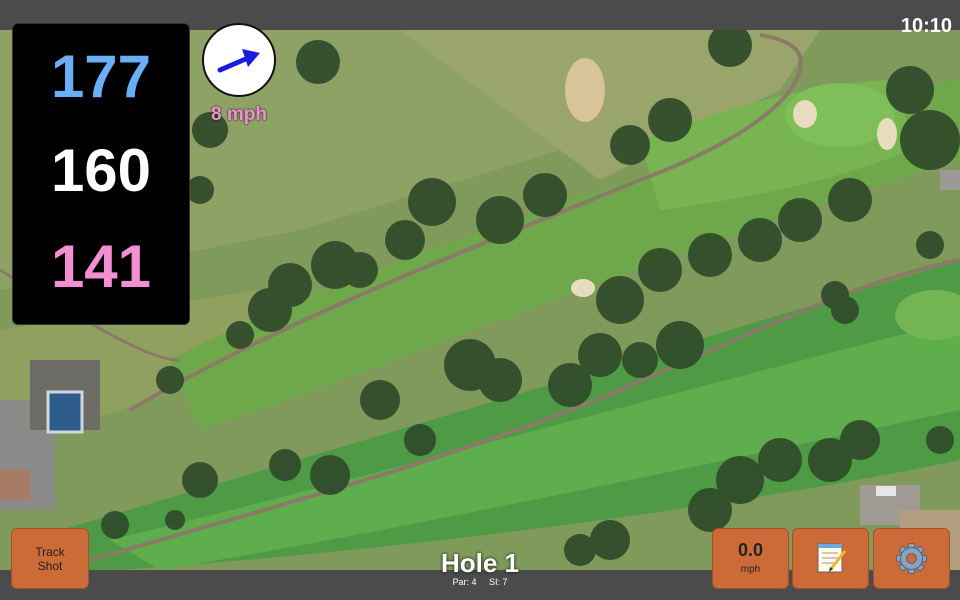  Describe the element at coordinates (464, 582) in the screenshot. I see `par-label: Par: 4` at that location.